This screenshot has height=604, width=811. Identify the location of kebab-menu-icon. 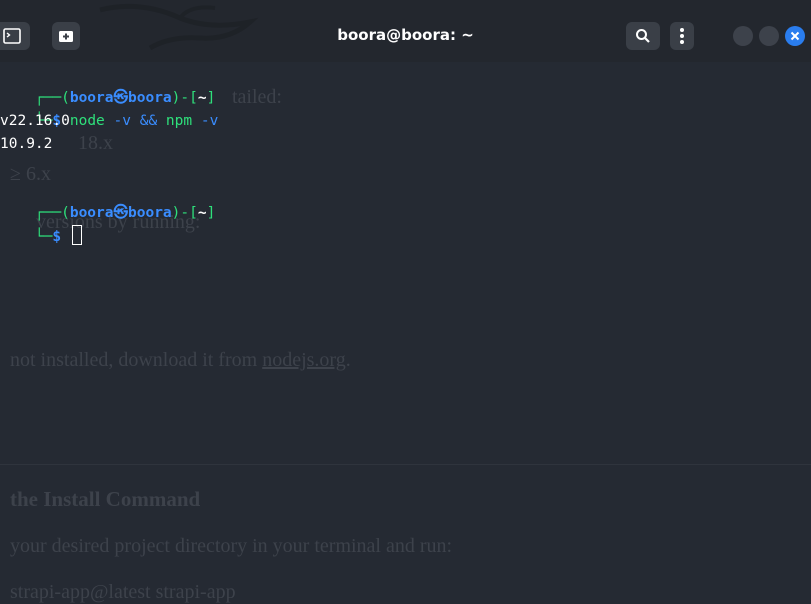
(682, 36).